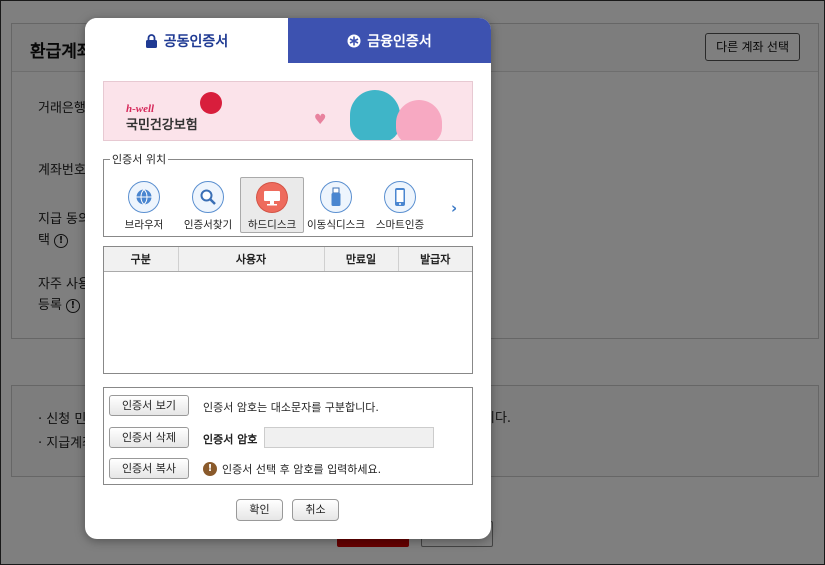 This screenshot has height=565, width=825. Describe the element at coordinates (230, 439) in the screenshot. I see `password-label: 인증서 암호` at that location.